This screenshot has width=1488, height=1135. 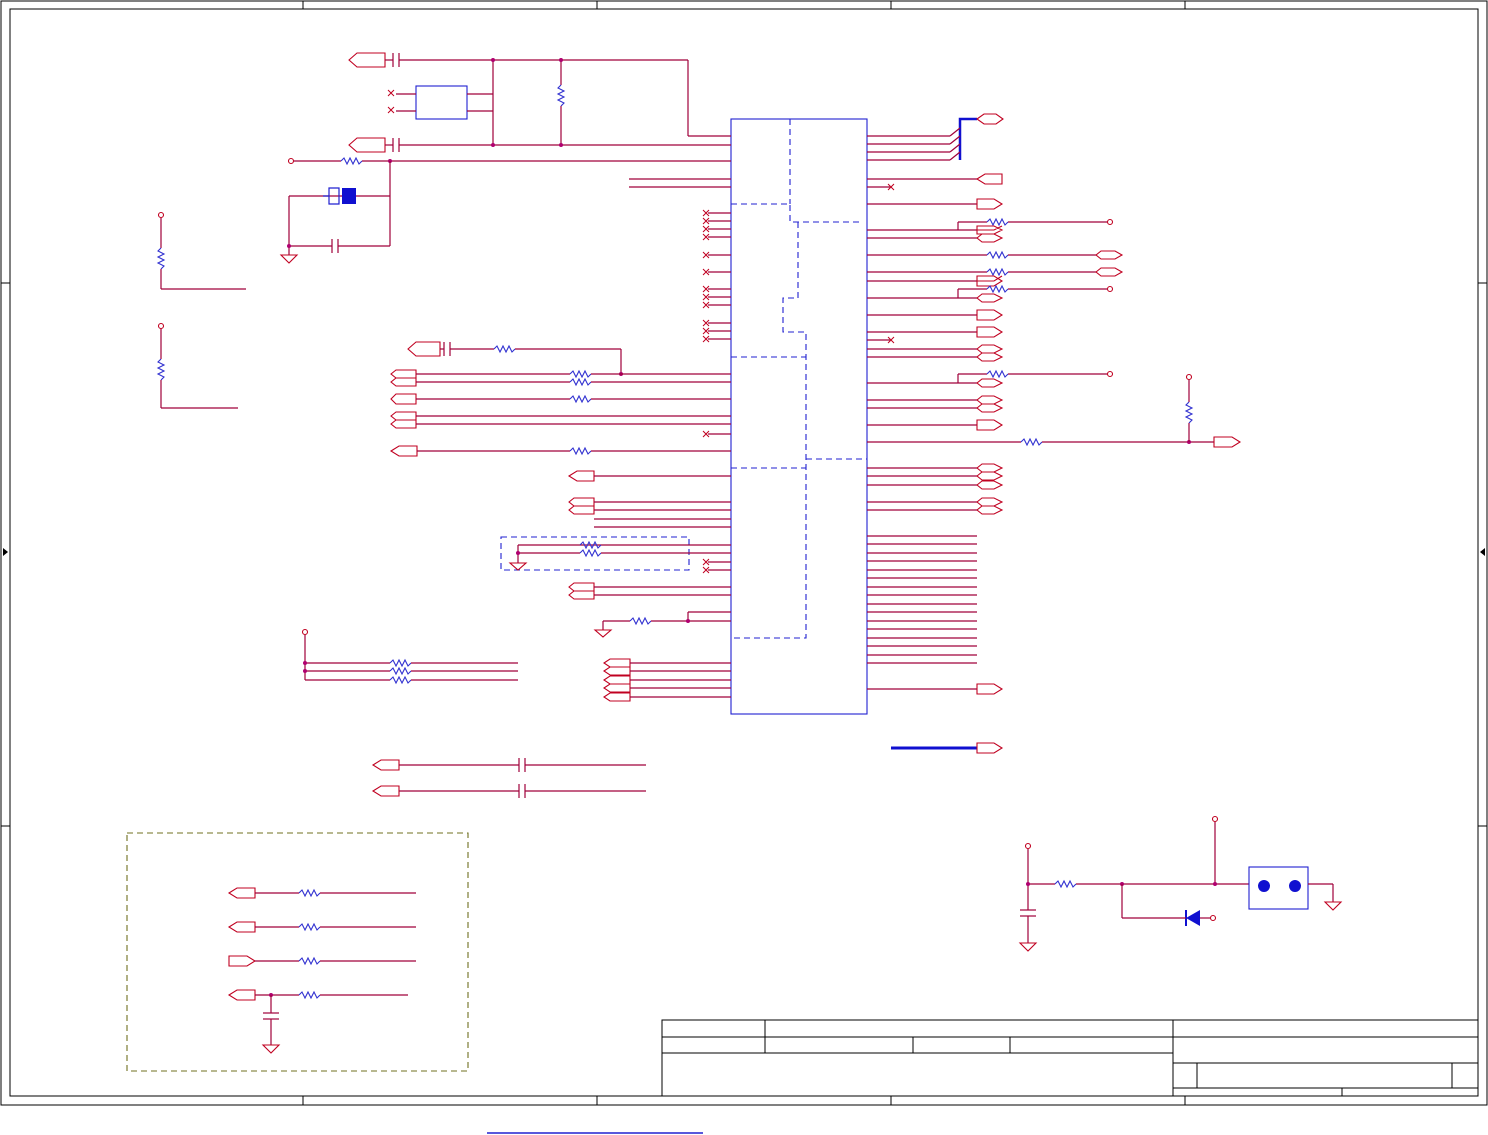 I want to click on optional-box, so click(x=297, y=952).